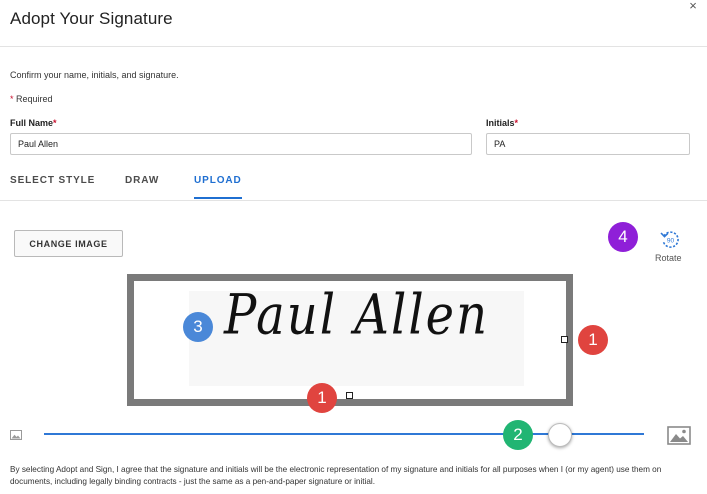 Image resolution: width=707 pixels, height=494 pixels. Describe the element at coordinates (218, 198) in the screenshot. I see `tab-active-underline` at that location.